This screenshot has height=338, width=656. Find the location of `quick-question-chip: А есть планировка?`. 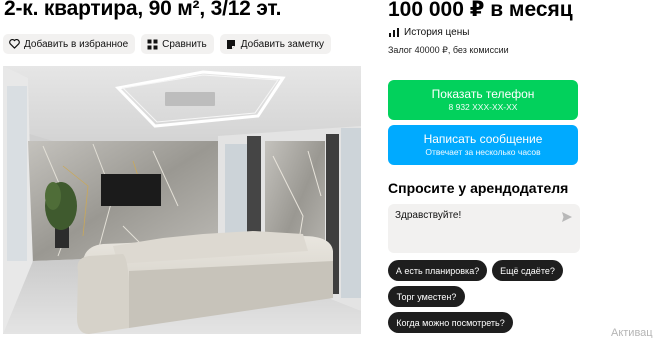

quick-question-chip: А есть планировка? is located at coordinates (437, 270).